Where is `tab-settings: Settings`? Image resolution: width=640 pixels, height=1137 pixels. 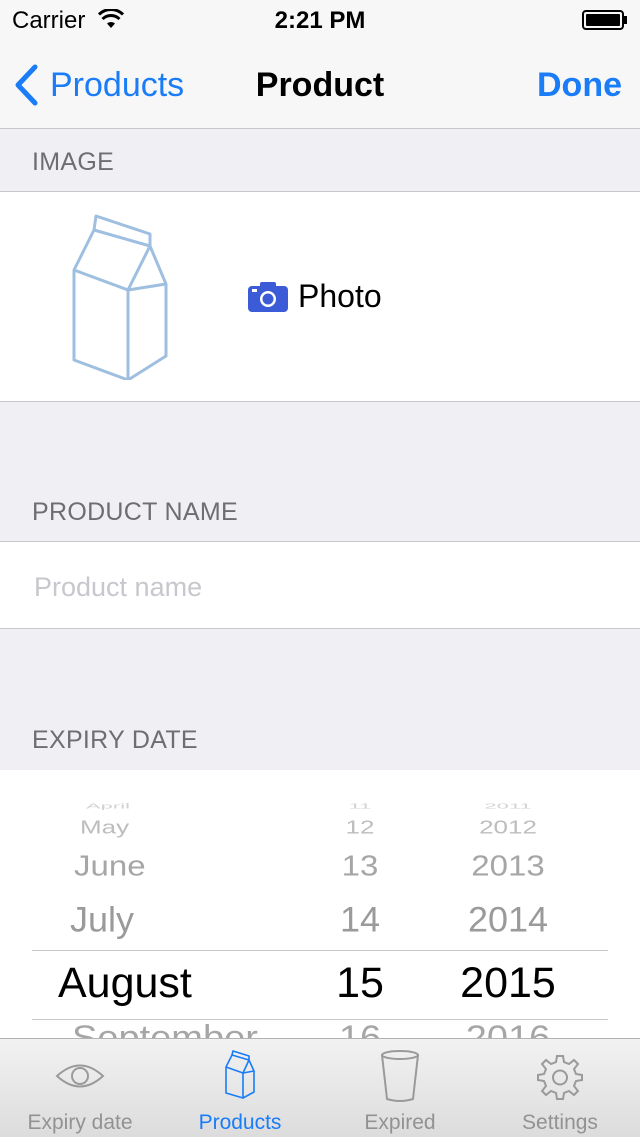 tab-settings: Settings is located at coordinates (560, 1088).